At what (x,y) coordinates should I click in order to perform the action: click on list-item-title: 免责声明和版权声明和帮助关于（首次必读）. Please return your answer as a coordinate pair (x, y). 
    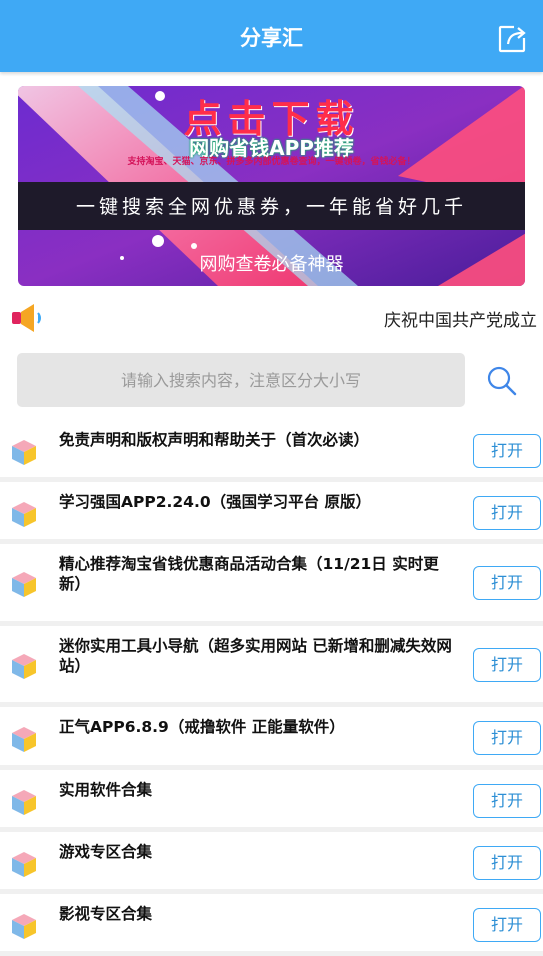
    Looking at the image, I should click on (214, 440).